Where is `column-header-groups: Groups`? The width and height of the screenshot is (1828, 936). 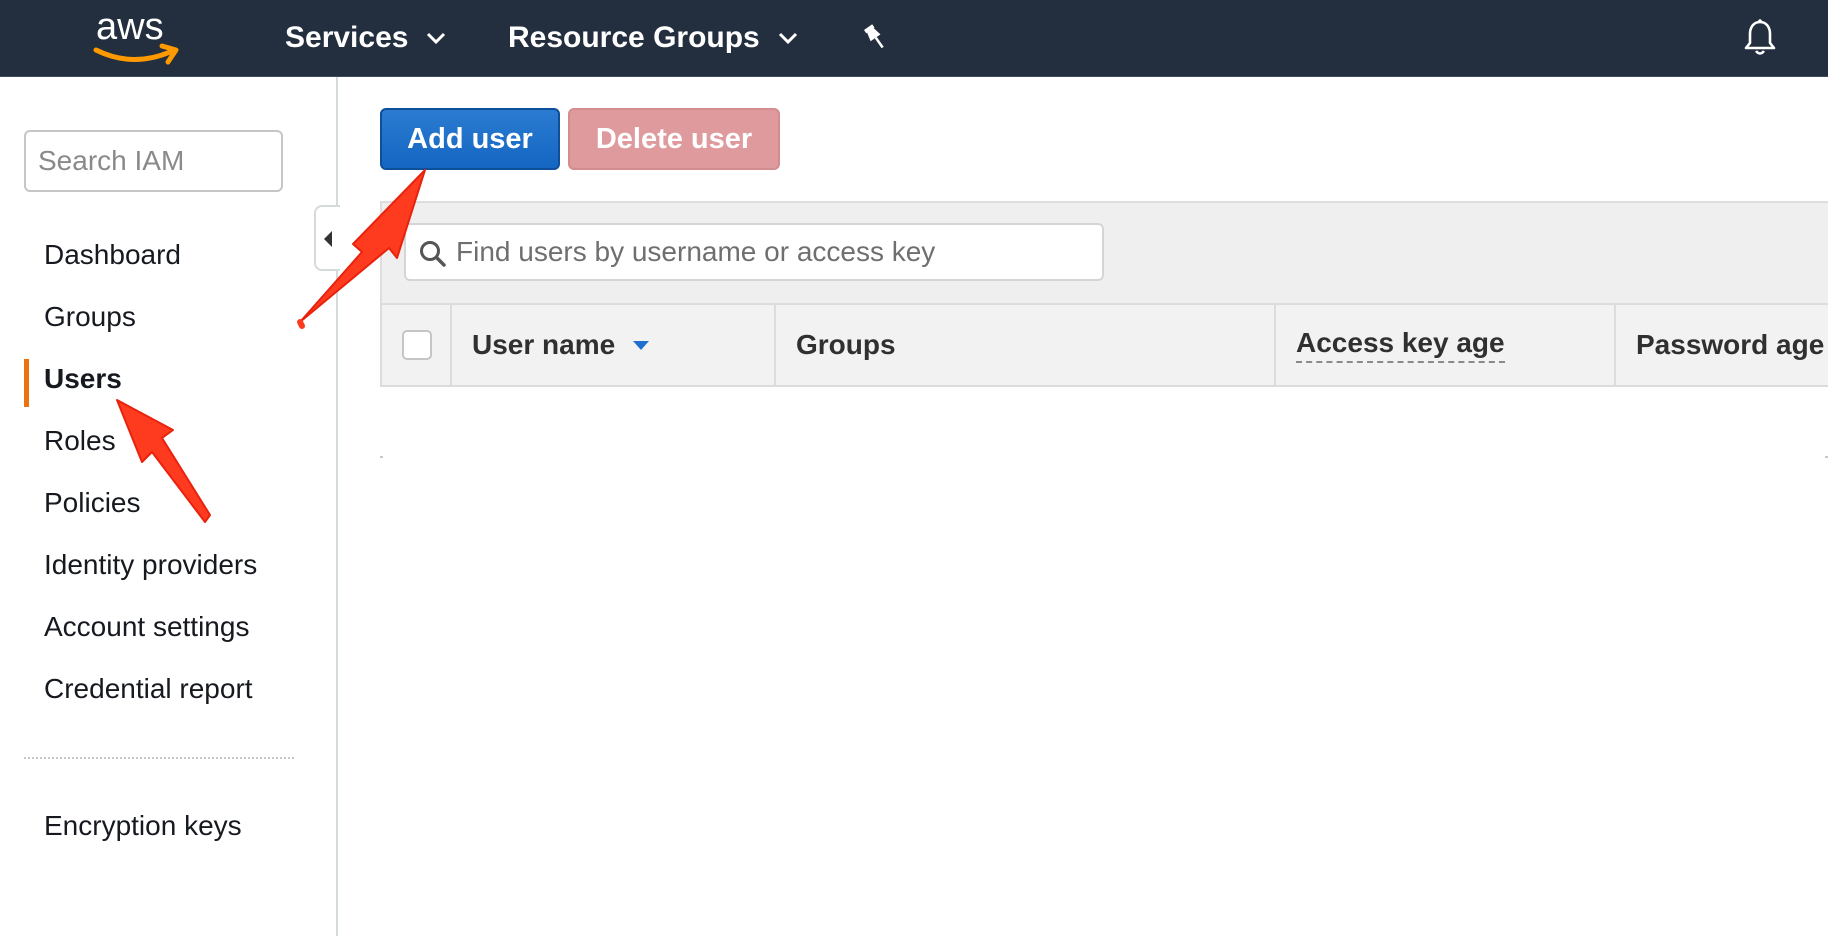
column-header-groups: Groups is located at coordinates (1026, 345).